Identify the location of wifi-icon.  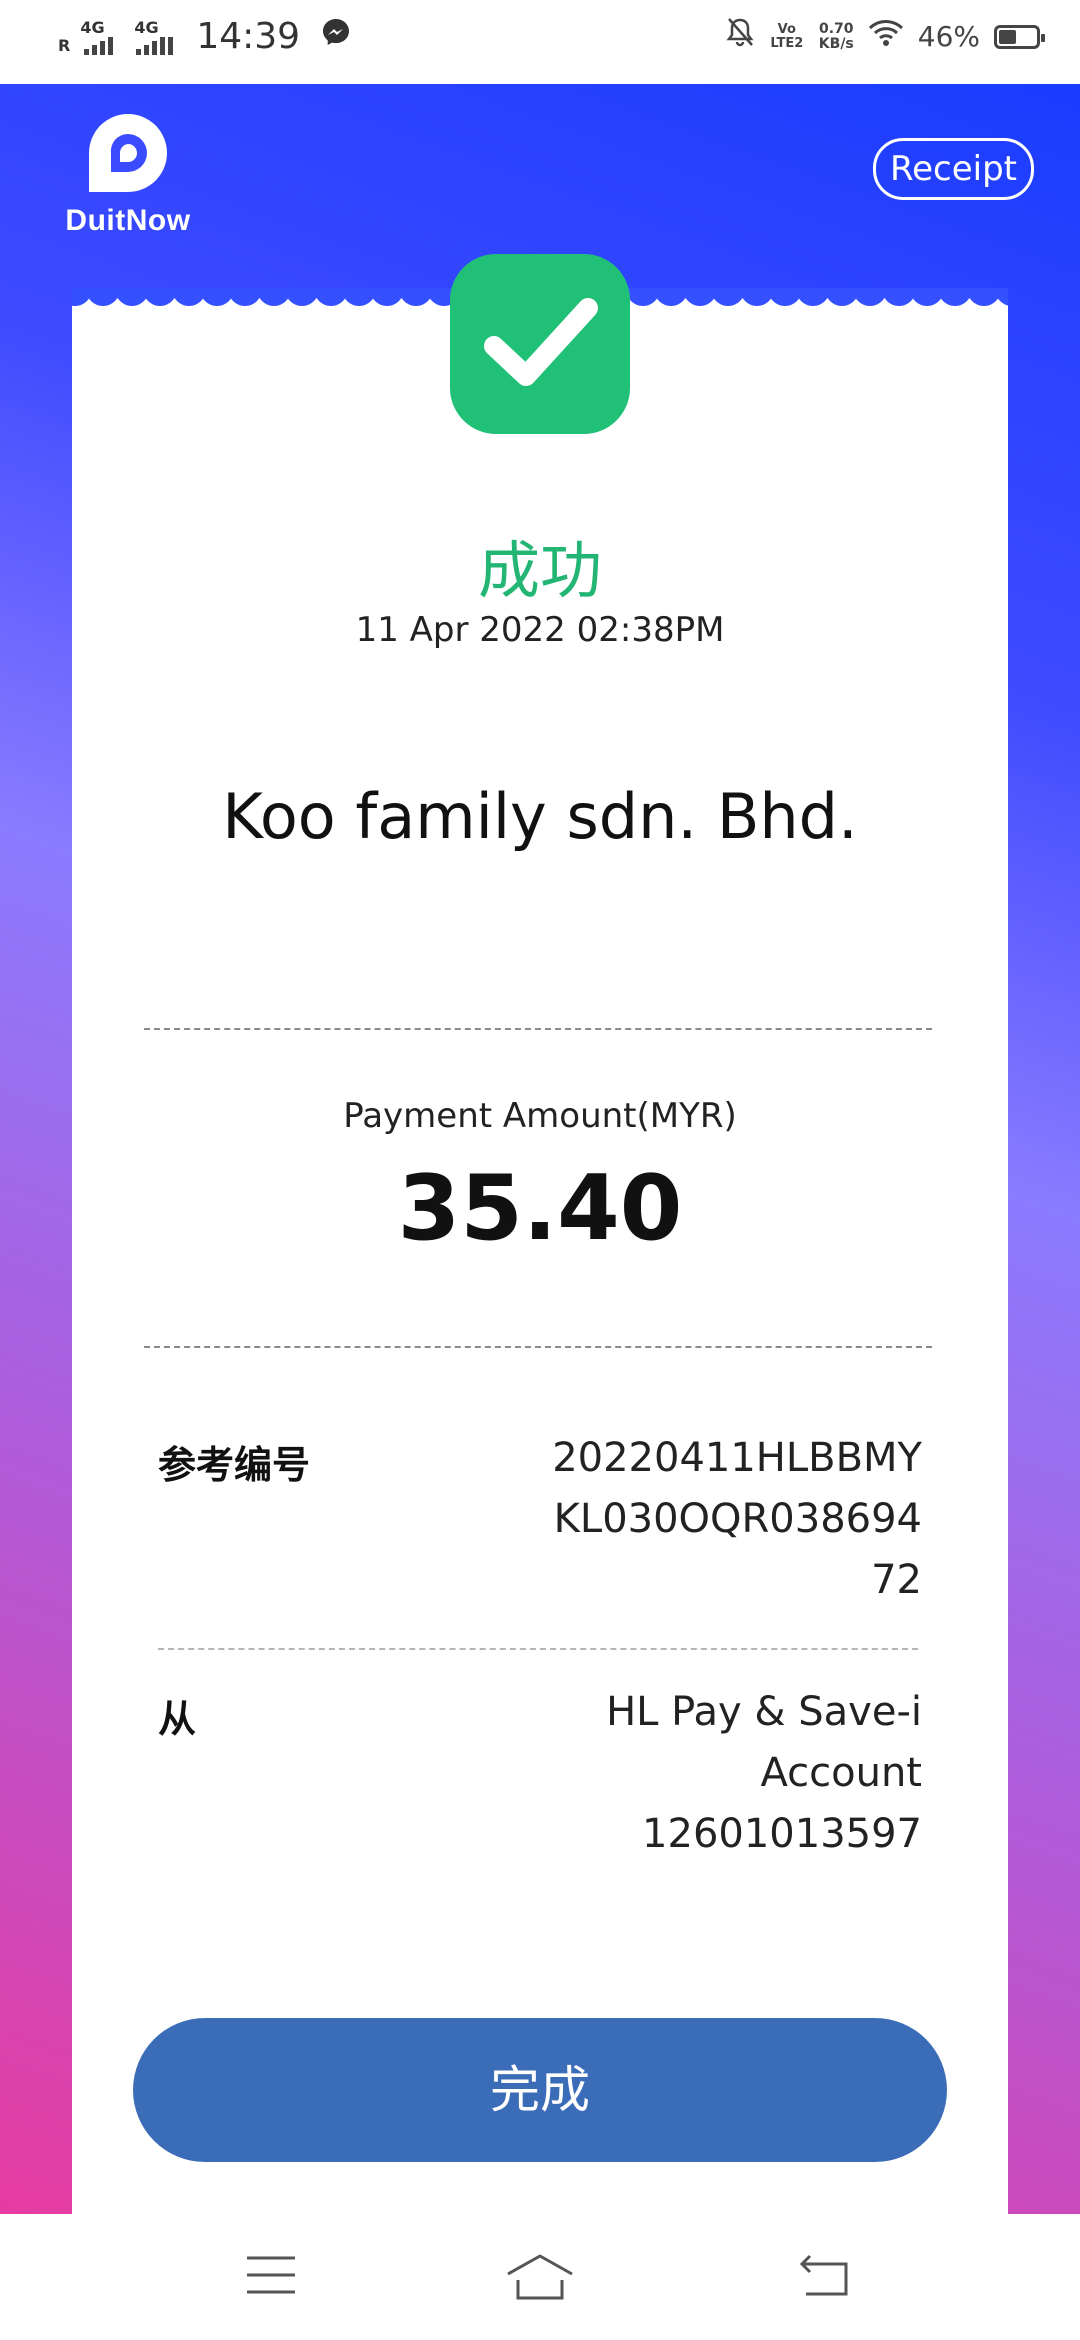
(886, 37).